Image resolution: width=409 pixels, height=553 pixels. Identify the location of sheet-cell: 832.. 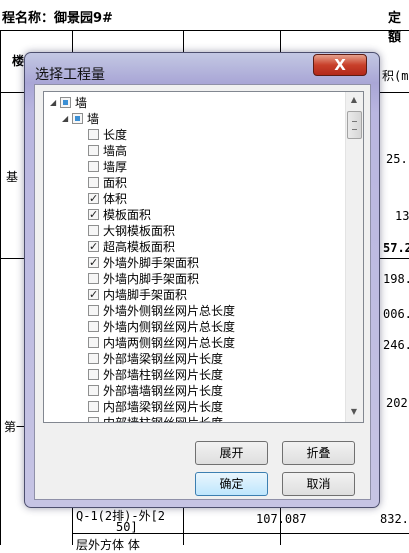
(394, 519).